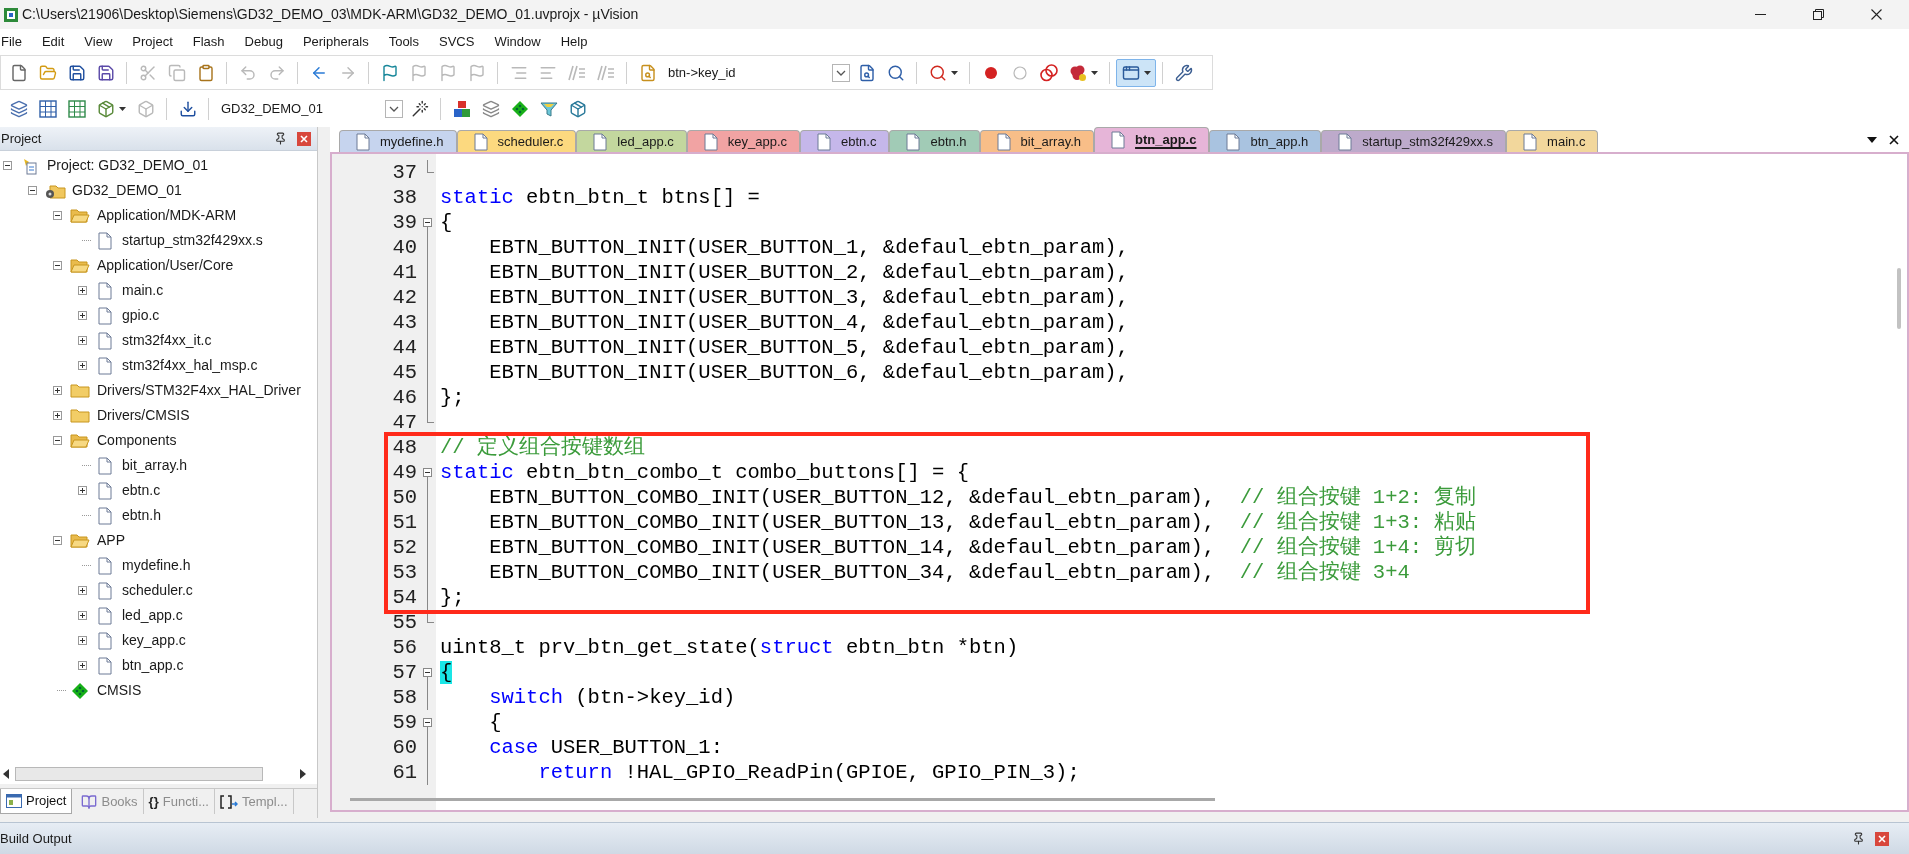  I want to click on tree-item: gpio.c, so click(141, 315).